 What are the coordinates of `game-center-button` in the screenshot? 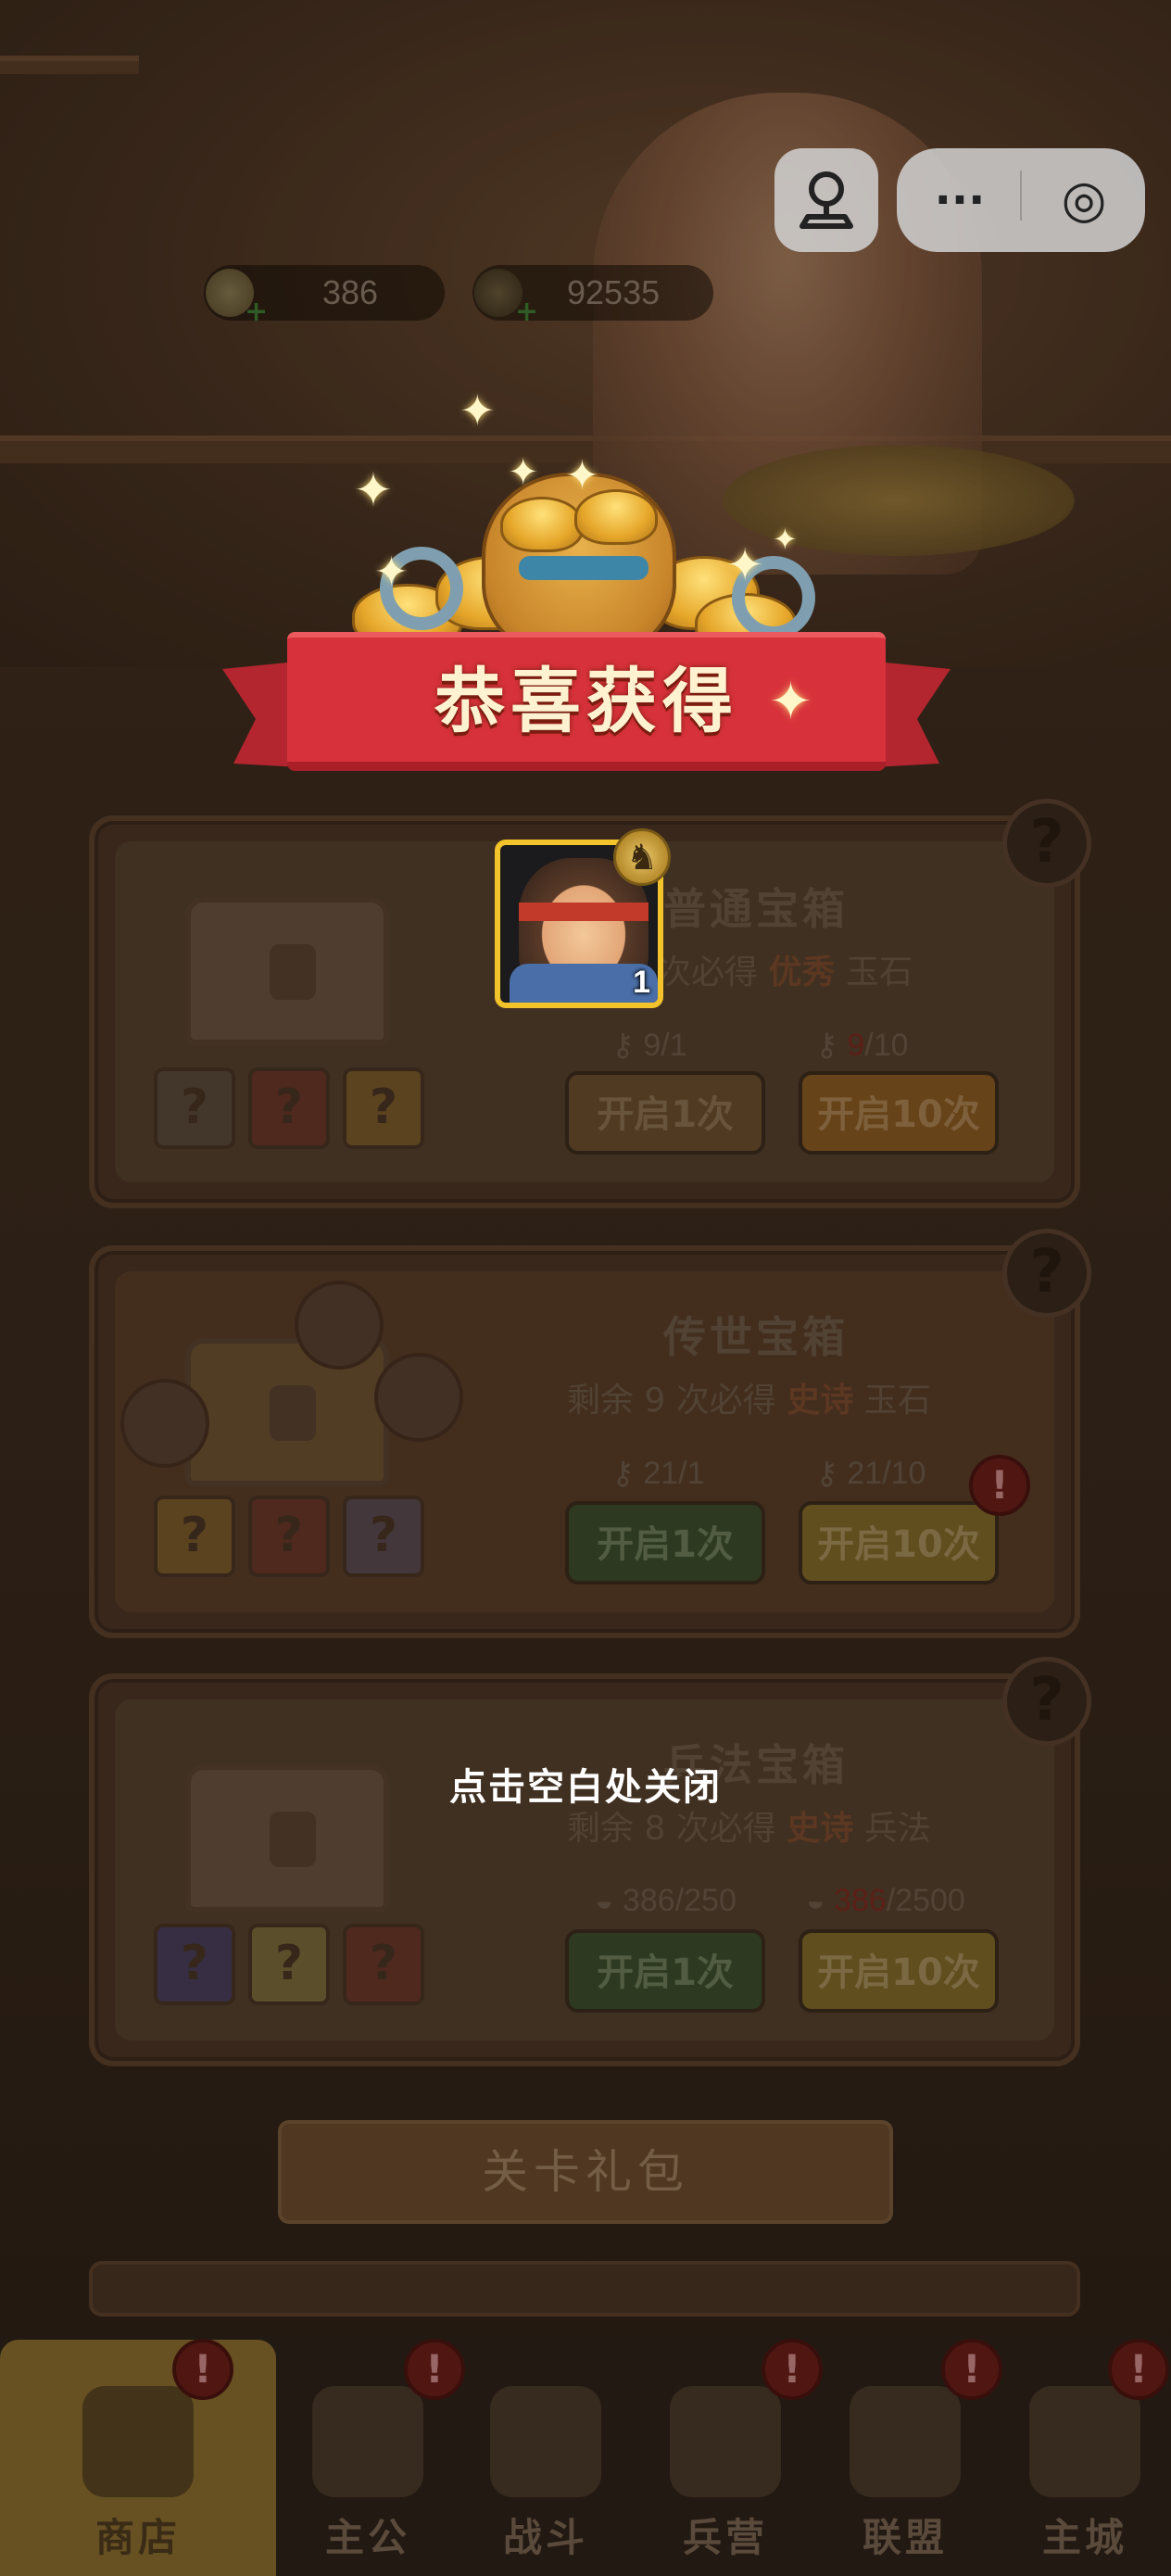 It's located at (826, 200).